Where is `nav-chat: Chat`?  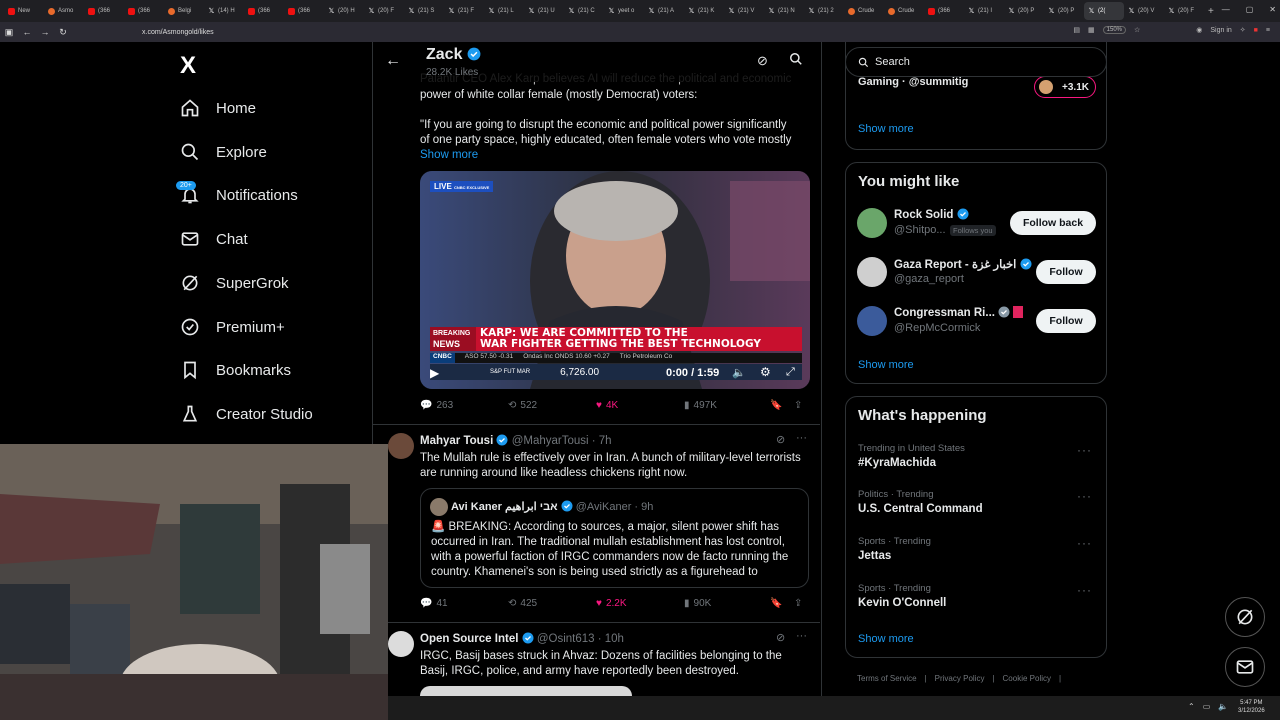
nav-chat: Chat is located at coordinates (213, 239).